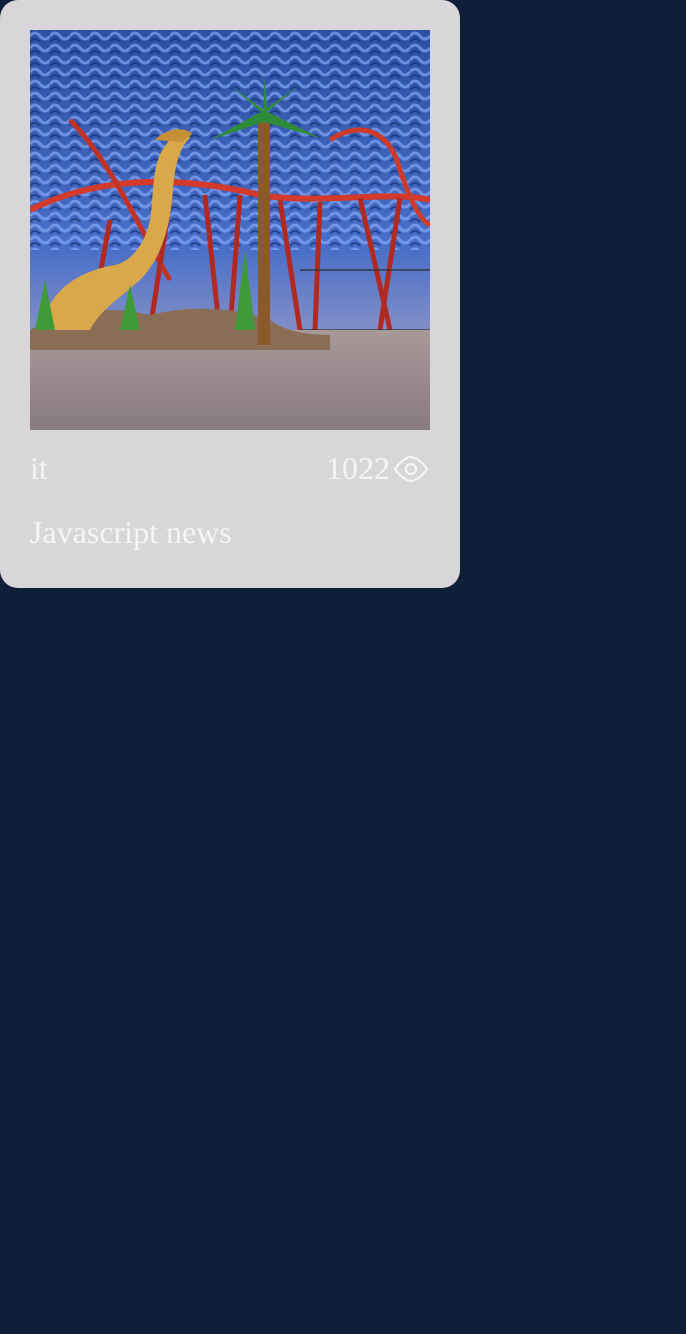 The image size is (686, 1334). Describe the element at coordinates (39, 468) in the screenshot. I see `category-label: it` at that location.